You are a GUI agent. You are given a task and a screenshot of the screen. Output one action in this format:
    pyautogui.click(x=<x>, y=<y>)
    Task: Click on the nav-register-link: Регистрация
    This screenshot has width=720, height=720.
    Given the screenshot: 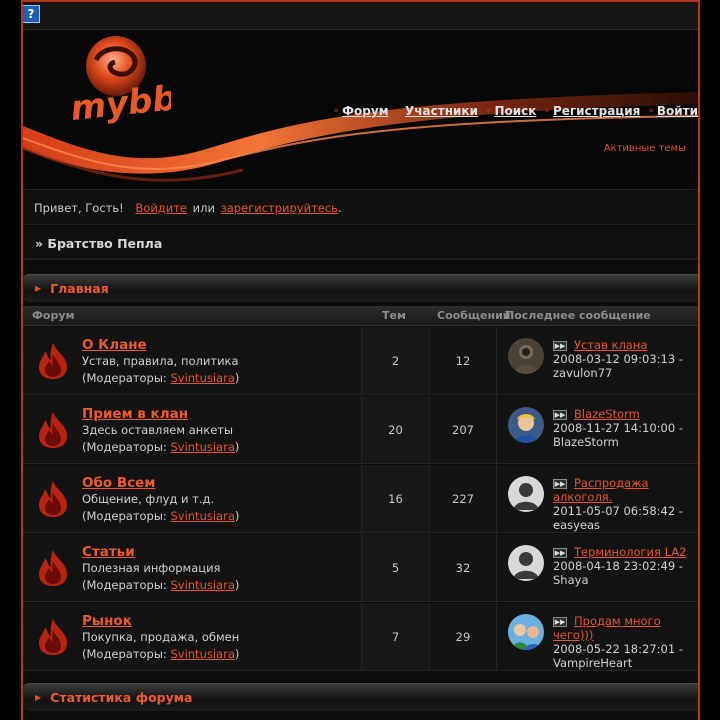 What is the action you would take?
    pyautogui.click(x=596, y=111)
    